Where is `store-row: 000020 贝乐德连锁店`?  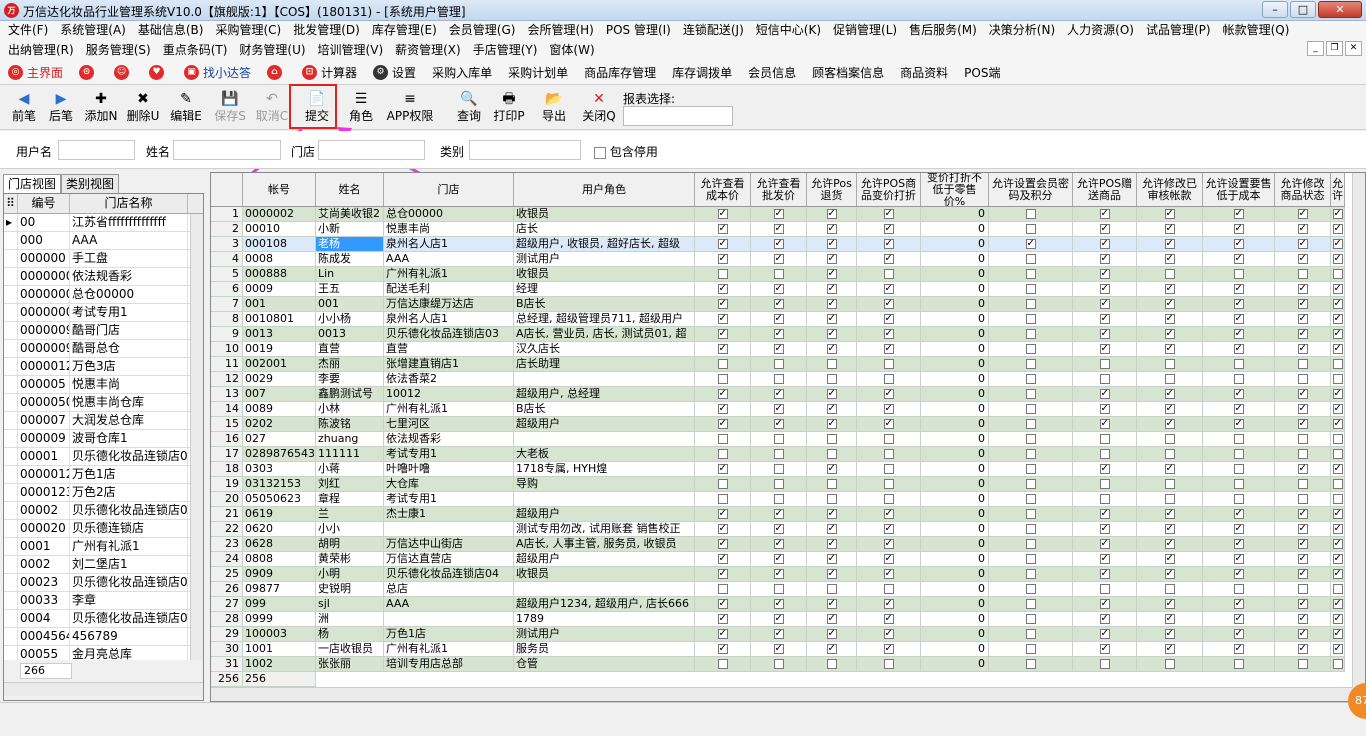
store-row: 000020 贝乐德连锁店 is located at coordinates (103, 529).